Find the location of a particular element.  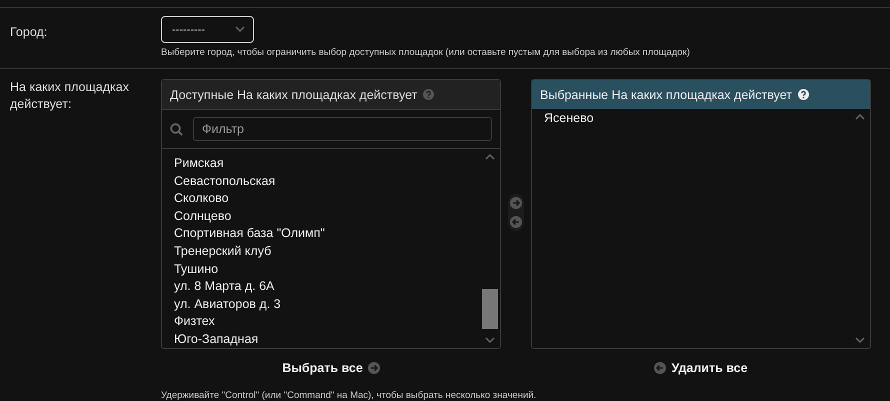

remove-all-button: Удалить все is located at coordinates (701, 368).